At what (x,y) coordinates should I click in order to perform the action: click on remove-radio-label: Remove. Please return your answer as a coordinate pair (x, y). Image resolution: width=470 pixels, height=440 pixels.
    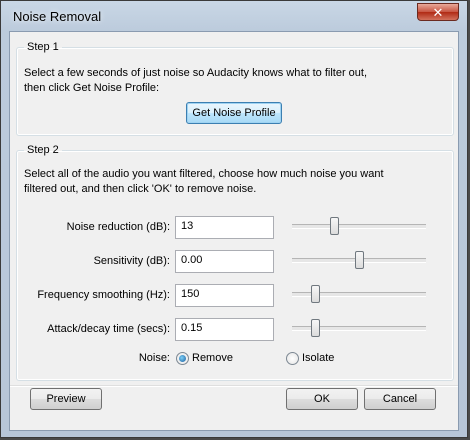
    Looking at the image, I should click on (212, 358).